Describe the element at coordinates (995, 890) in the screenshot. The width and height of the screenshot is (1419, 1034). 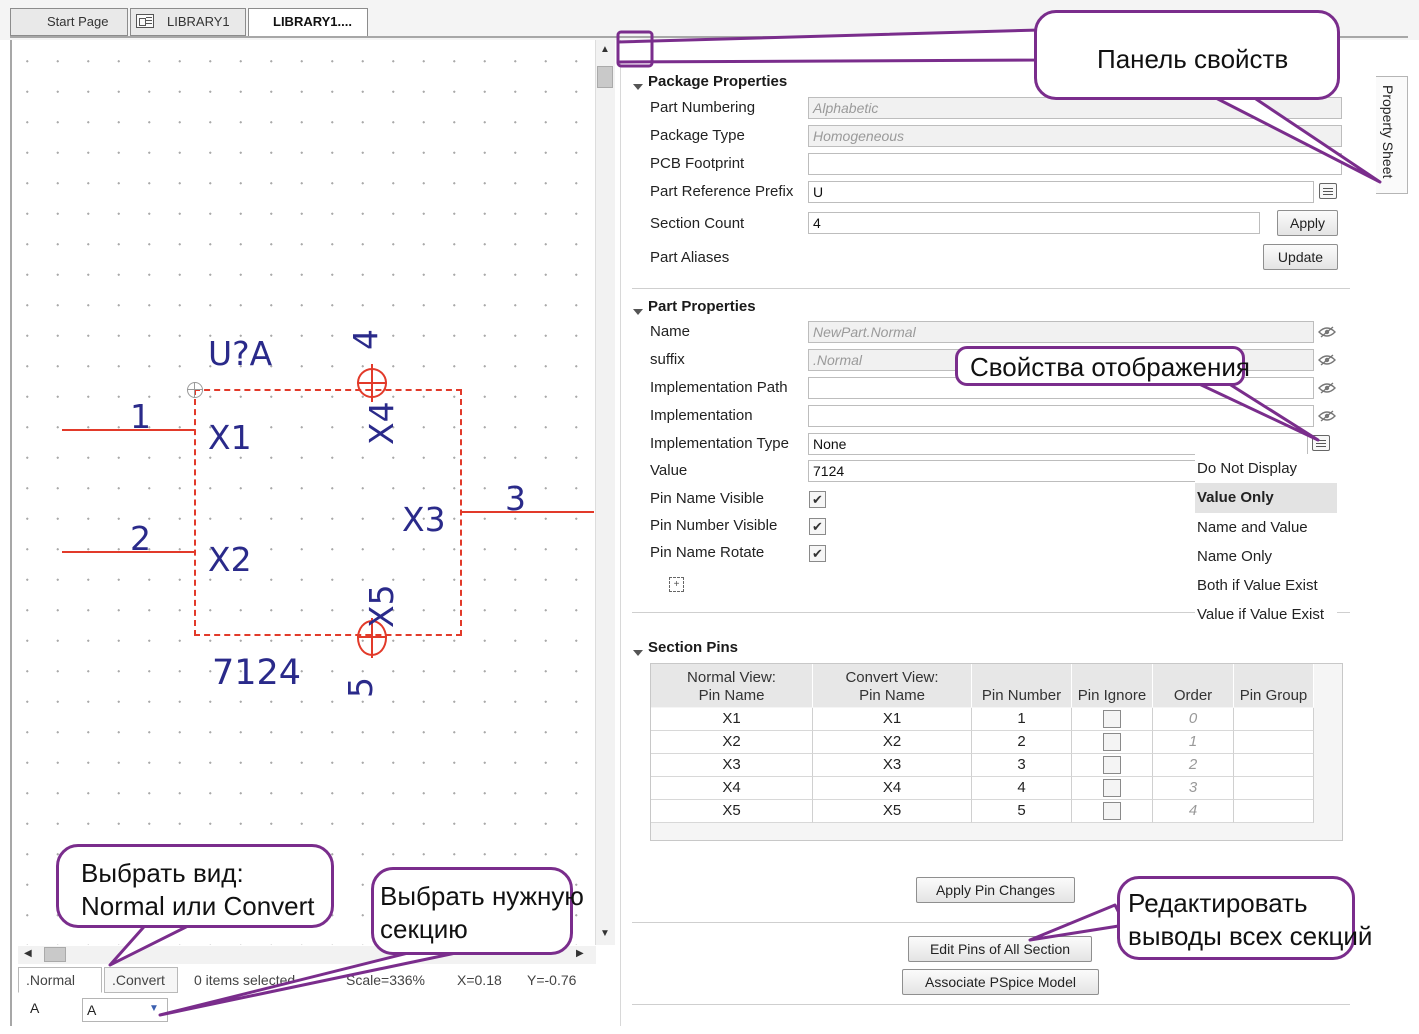
I see `apply-pin-changes-button: Apply Pin Changes` at that location.